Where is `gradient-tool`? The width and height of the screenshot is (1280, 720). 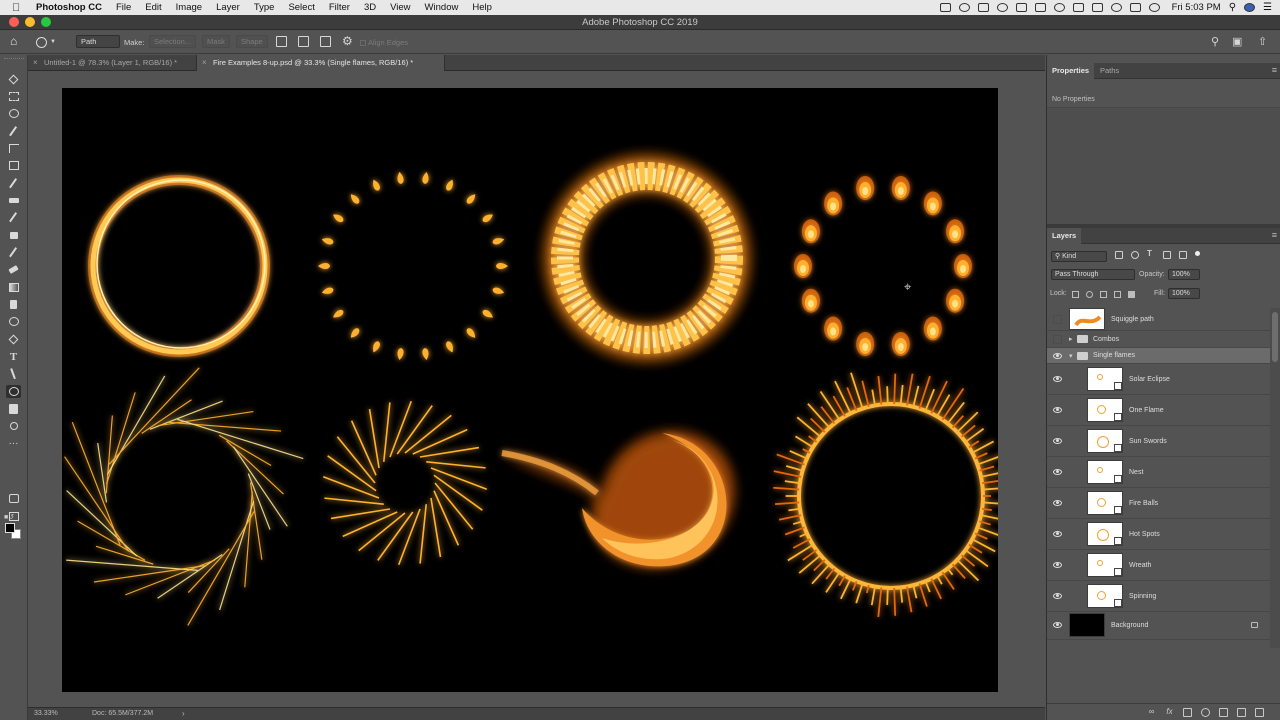
gradient-tool is located at coordinates (13, 287).